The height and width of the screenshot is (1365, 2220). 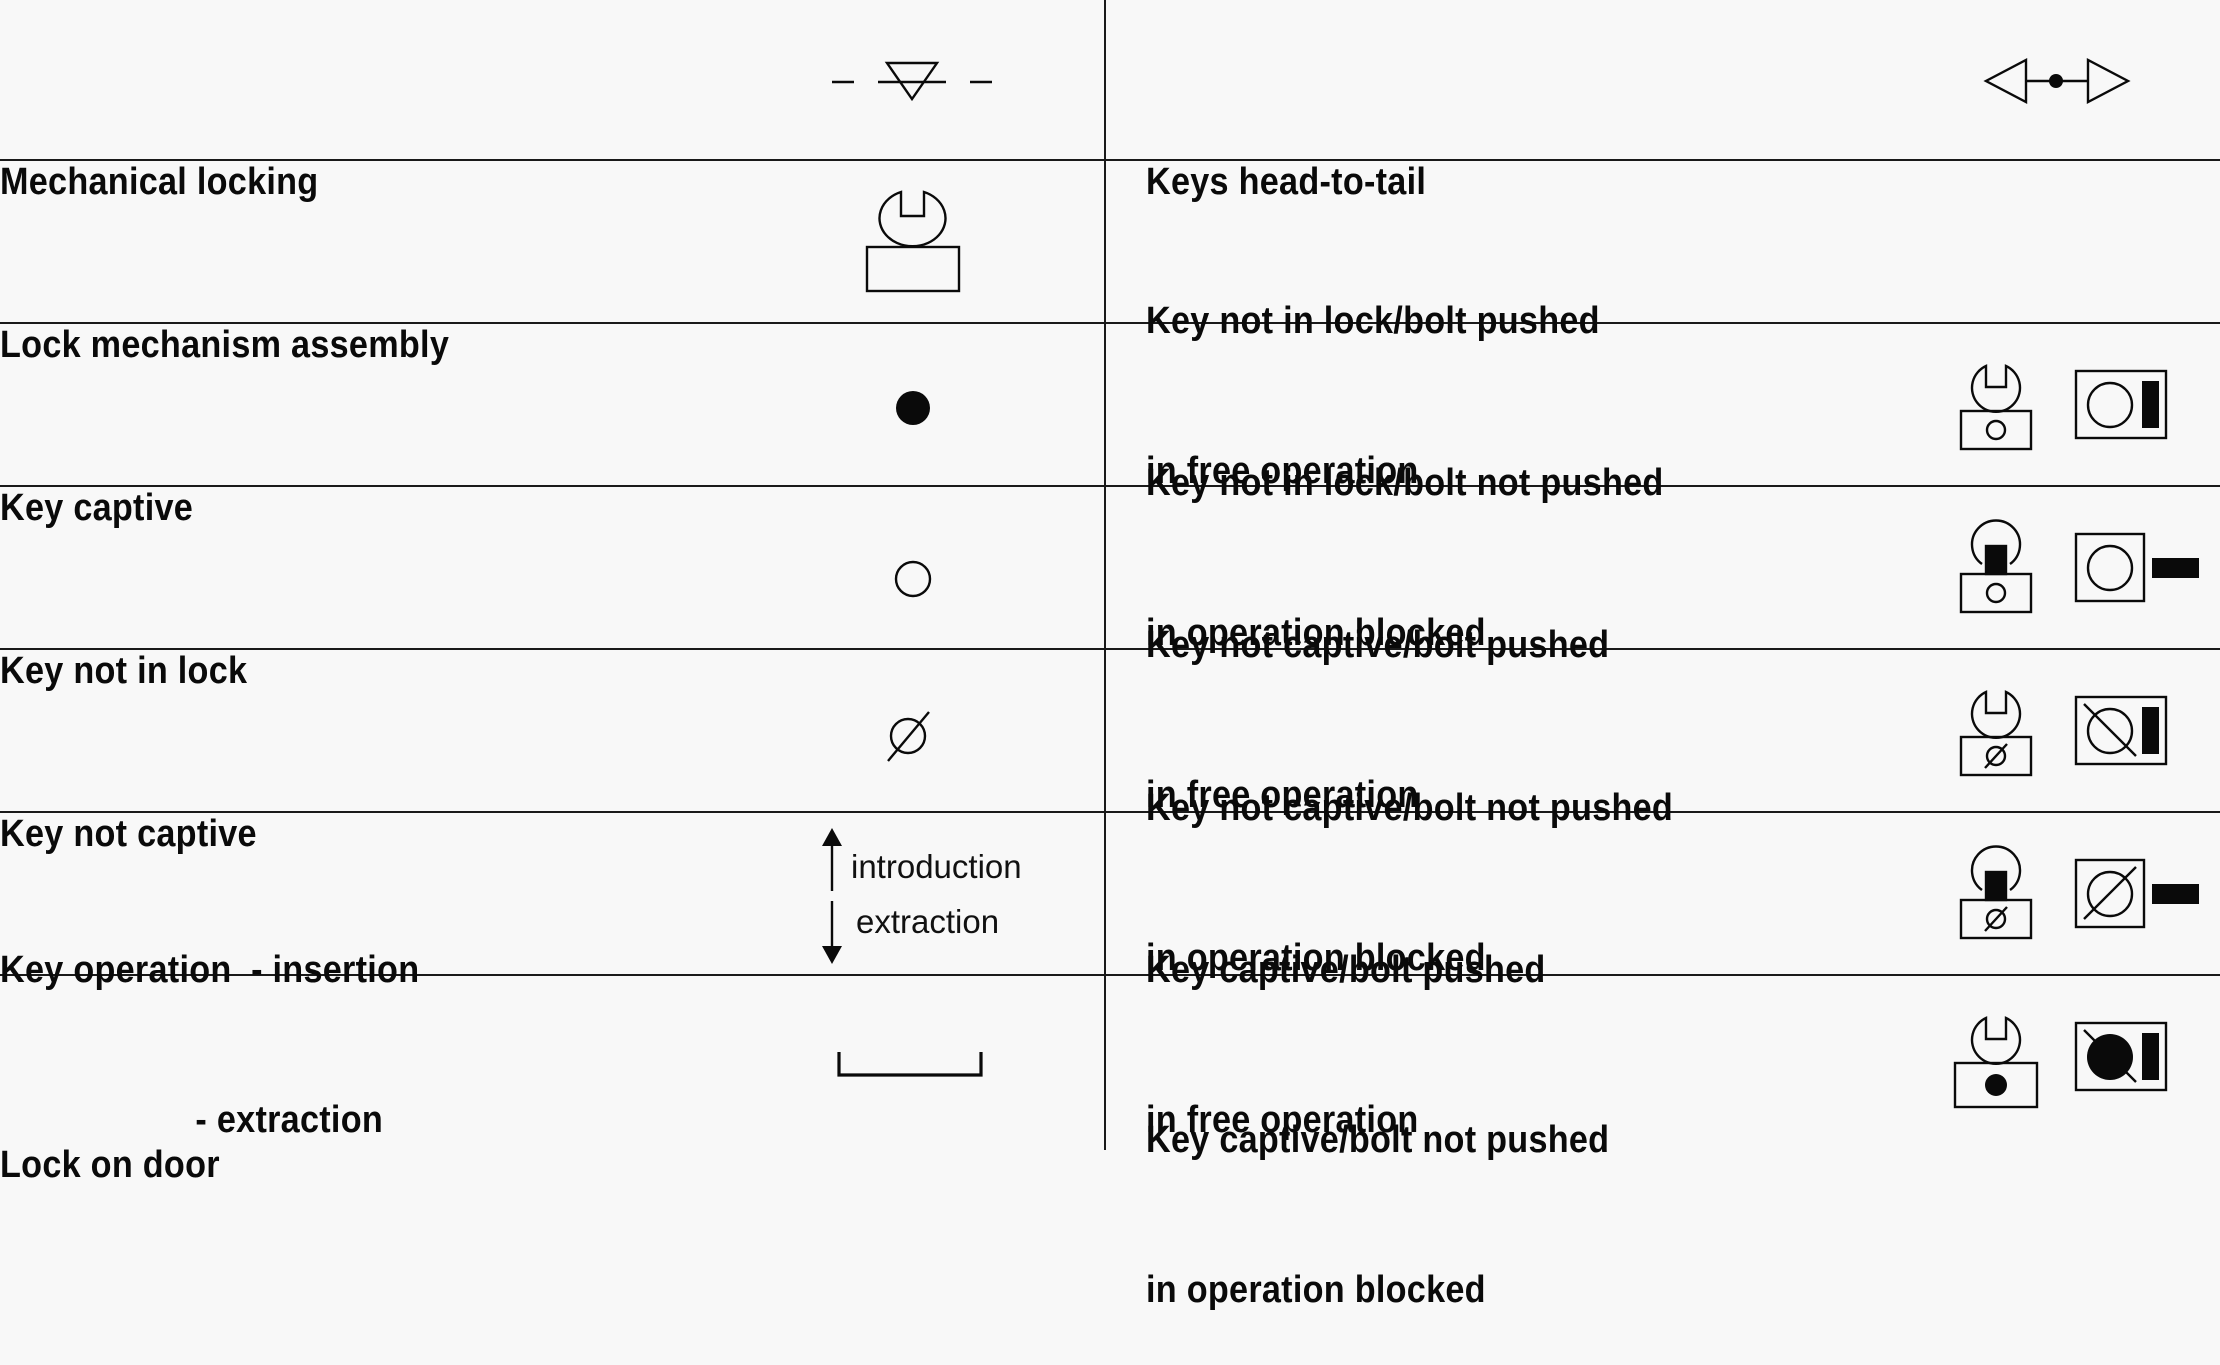 I want to click on label-line: in operation blocked, so click(x=1316, y=1290).